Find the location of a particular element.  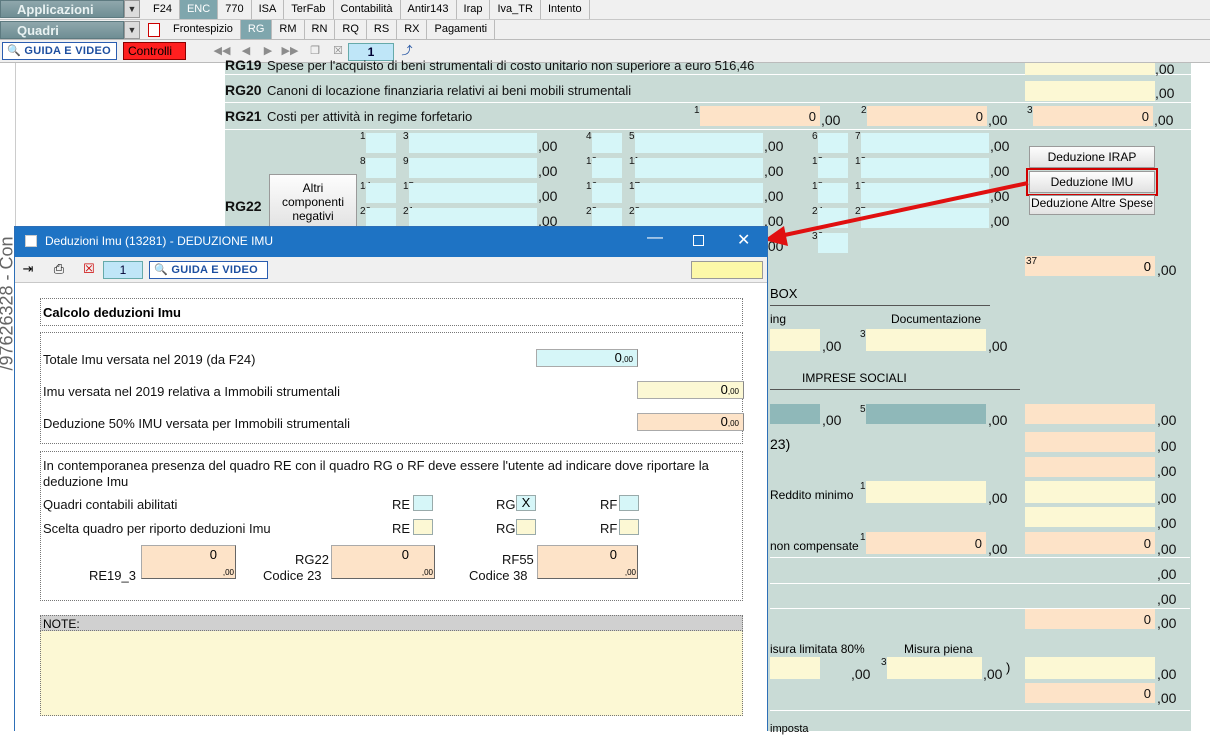

tab-contabilita: Contabilità is located at coordinates (367, 9).